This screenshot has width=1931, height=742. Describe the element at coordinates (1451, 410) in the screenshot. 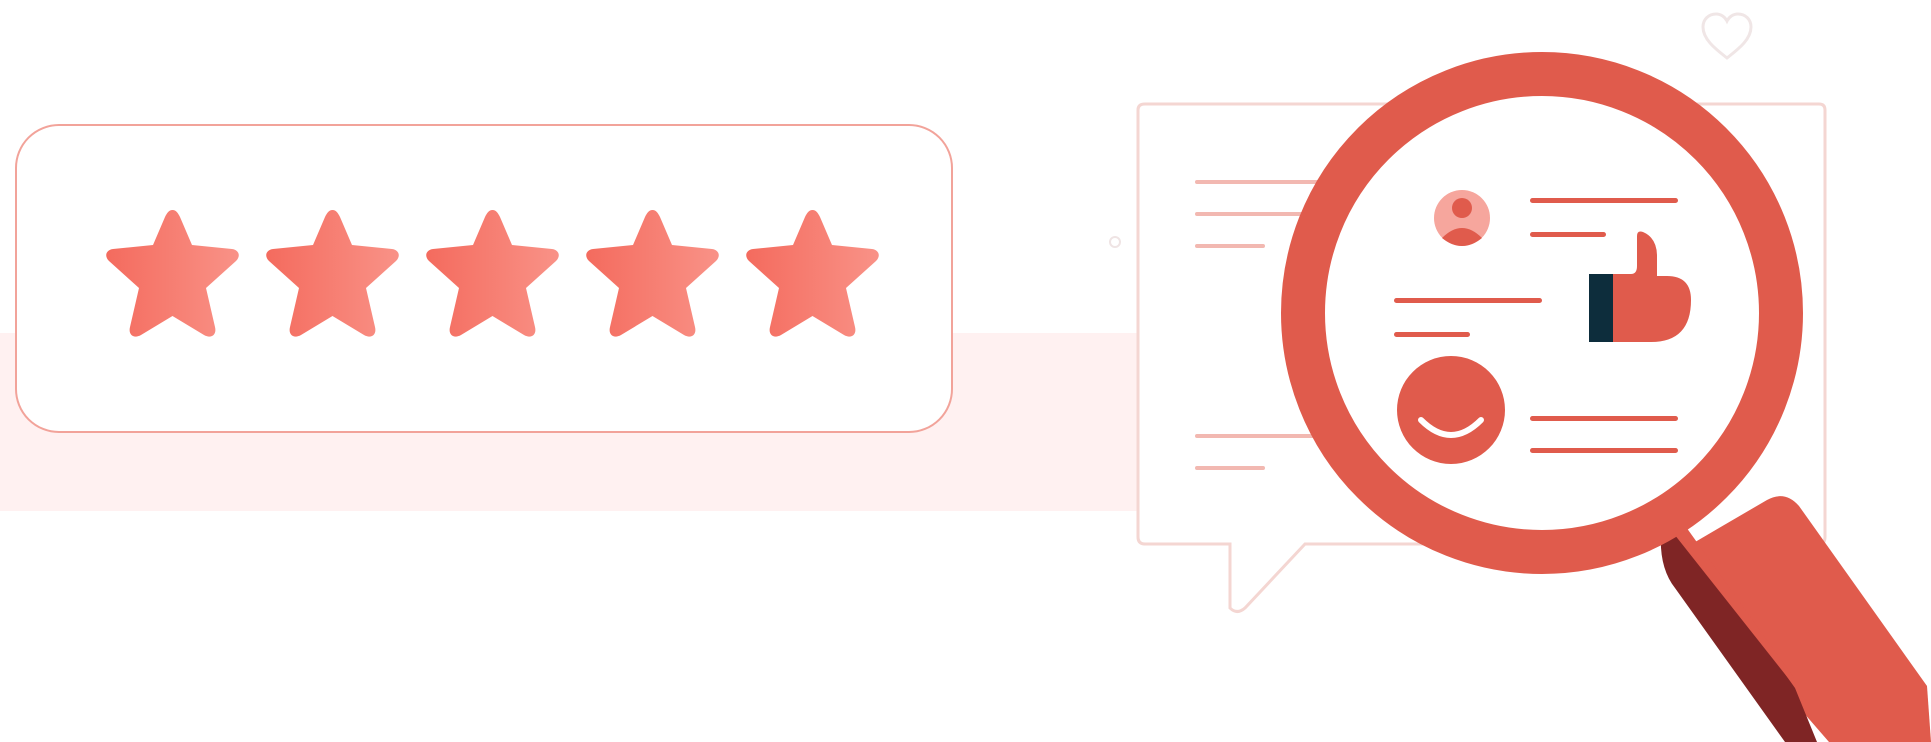

I see `smiley-icon` at that location.